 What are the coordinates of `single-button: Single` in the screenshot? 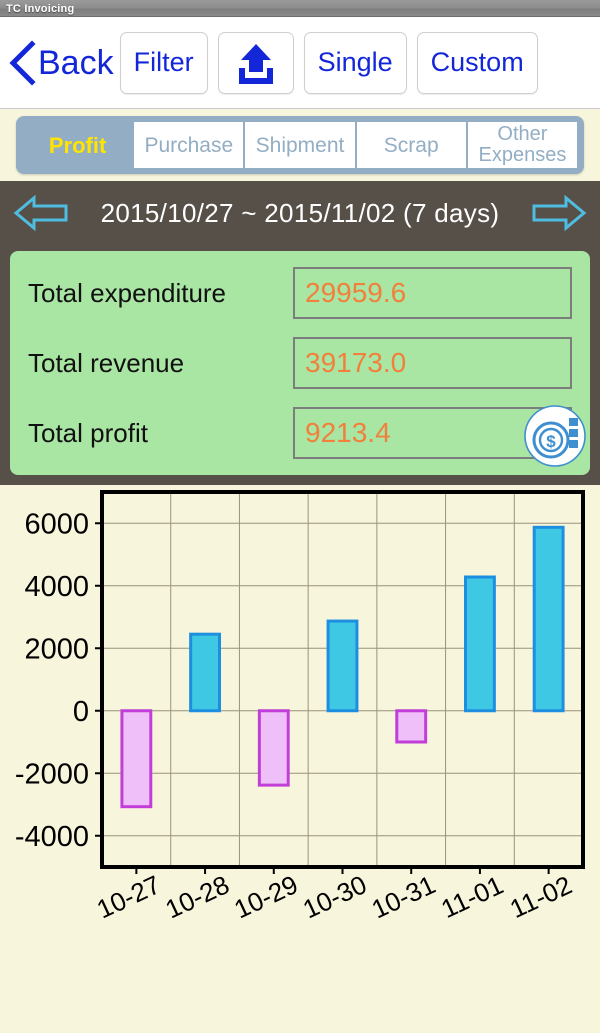 It's located at (355, 62).